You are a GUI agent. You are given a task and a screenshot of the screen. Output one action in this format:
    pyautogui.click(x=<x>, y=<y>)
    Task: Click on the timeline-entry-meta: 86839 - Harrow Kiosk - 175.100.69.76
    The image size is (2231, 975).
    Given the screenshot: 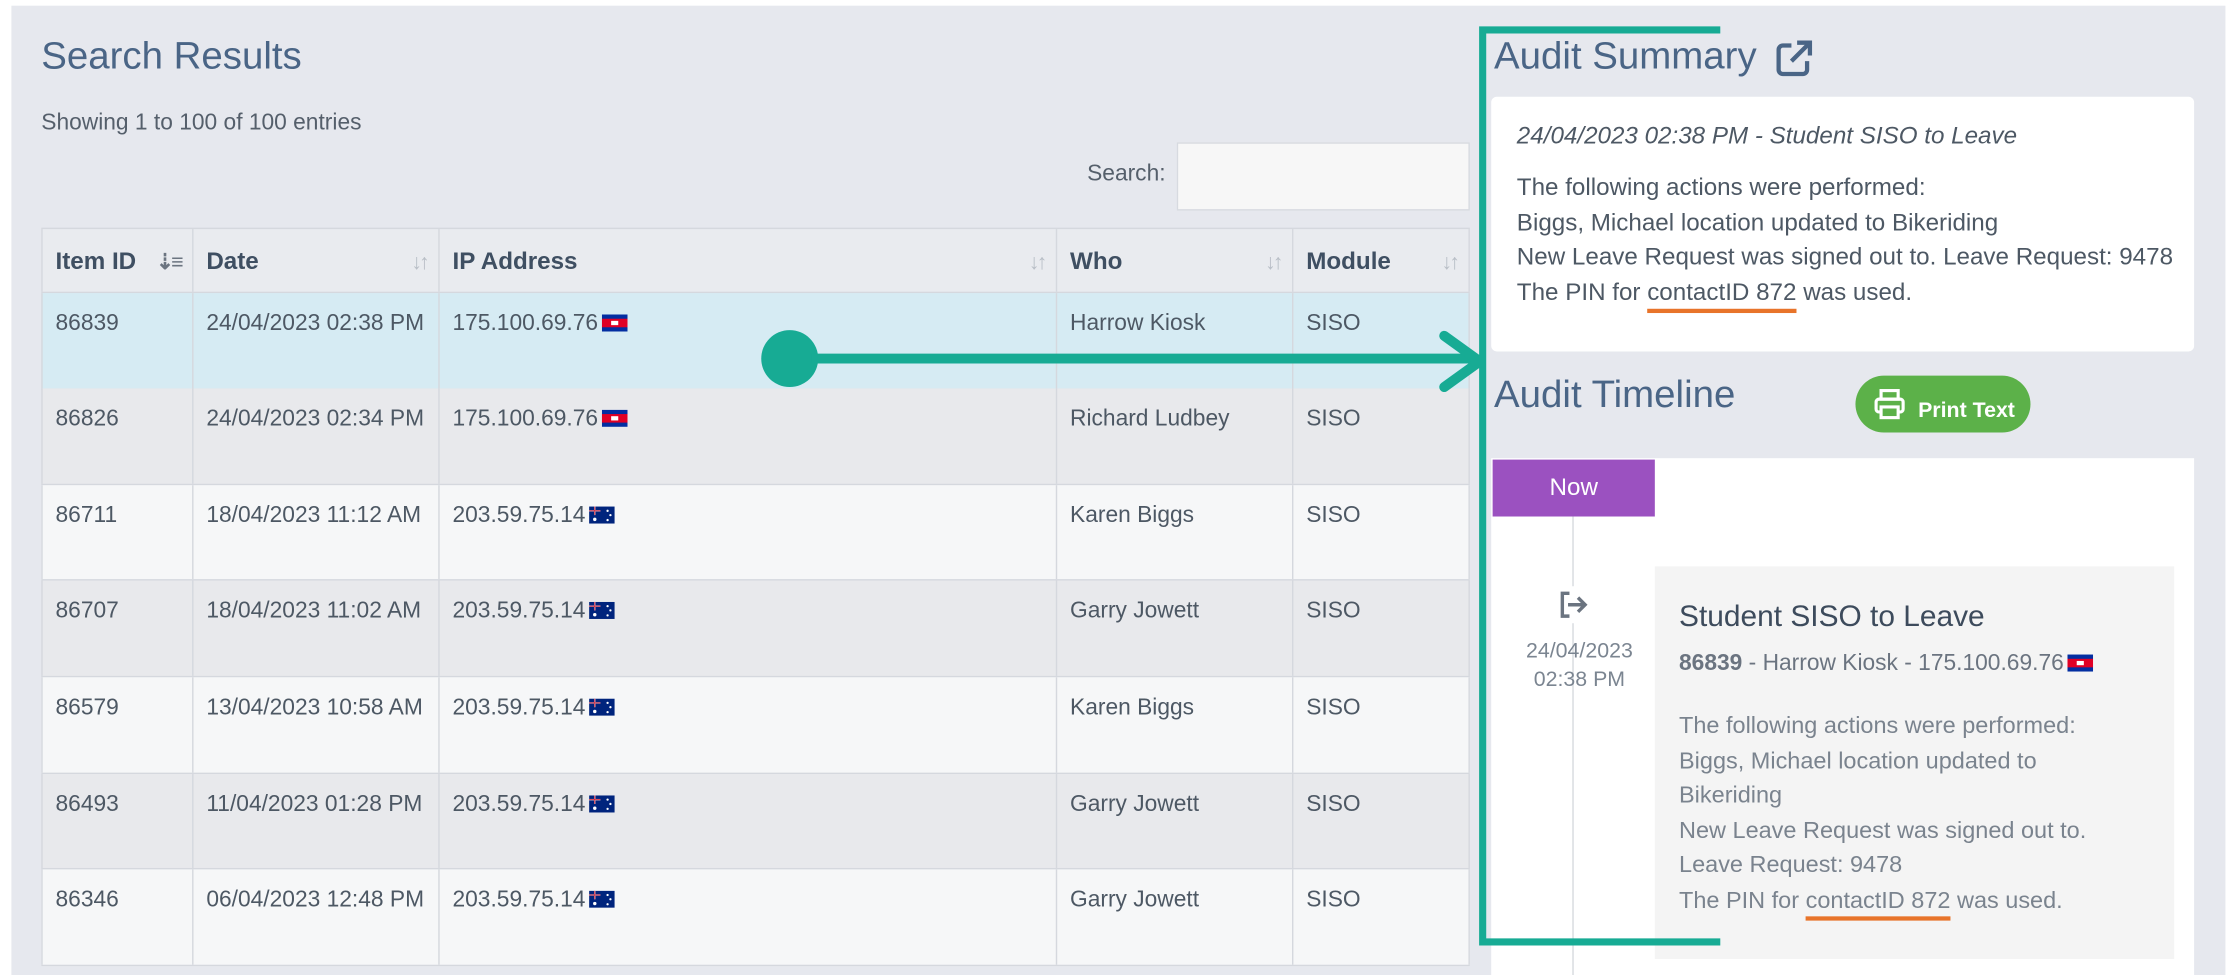 What is the action you would take?
    pyautogui.click(x=1886, y=665)
    